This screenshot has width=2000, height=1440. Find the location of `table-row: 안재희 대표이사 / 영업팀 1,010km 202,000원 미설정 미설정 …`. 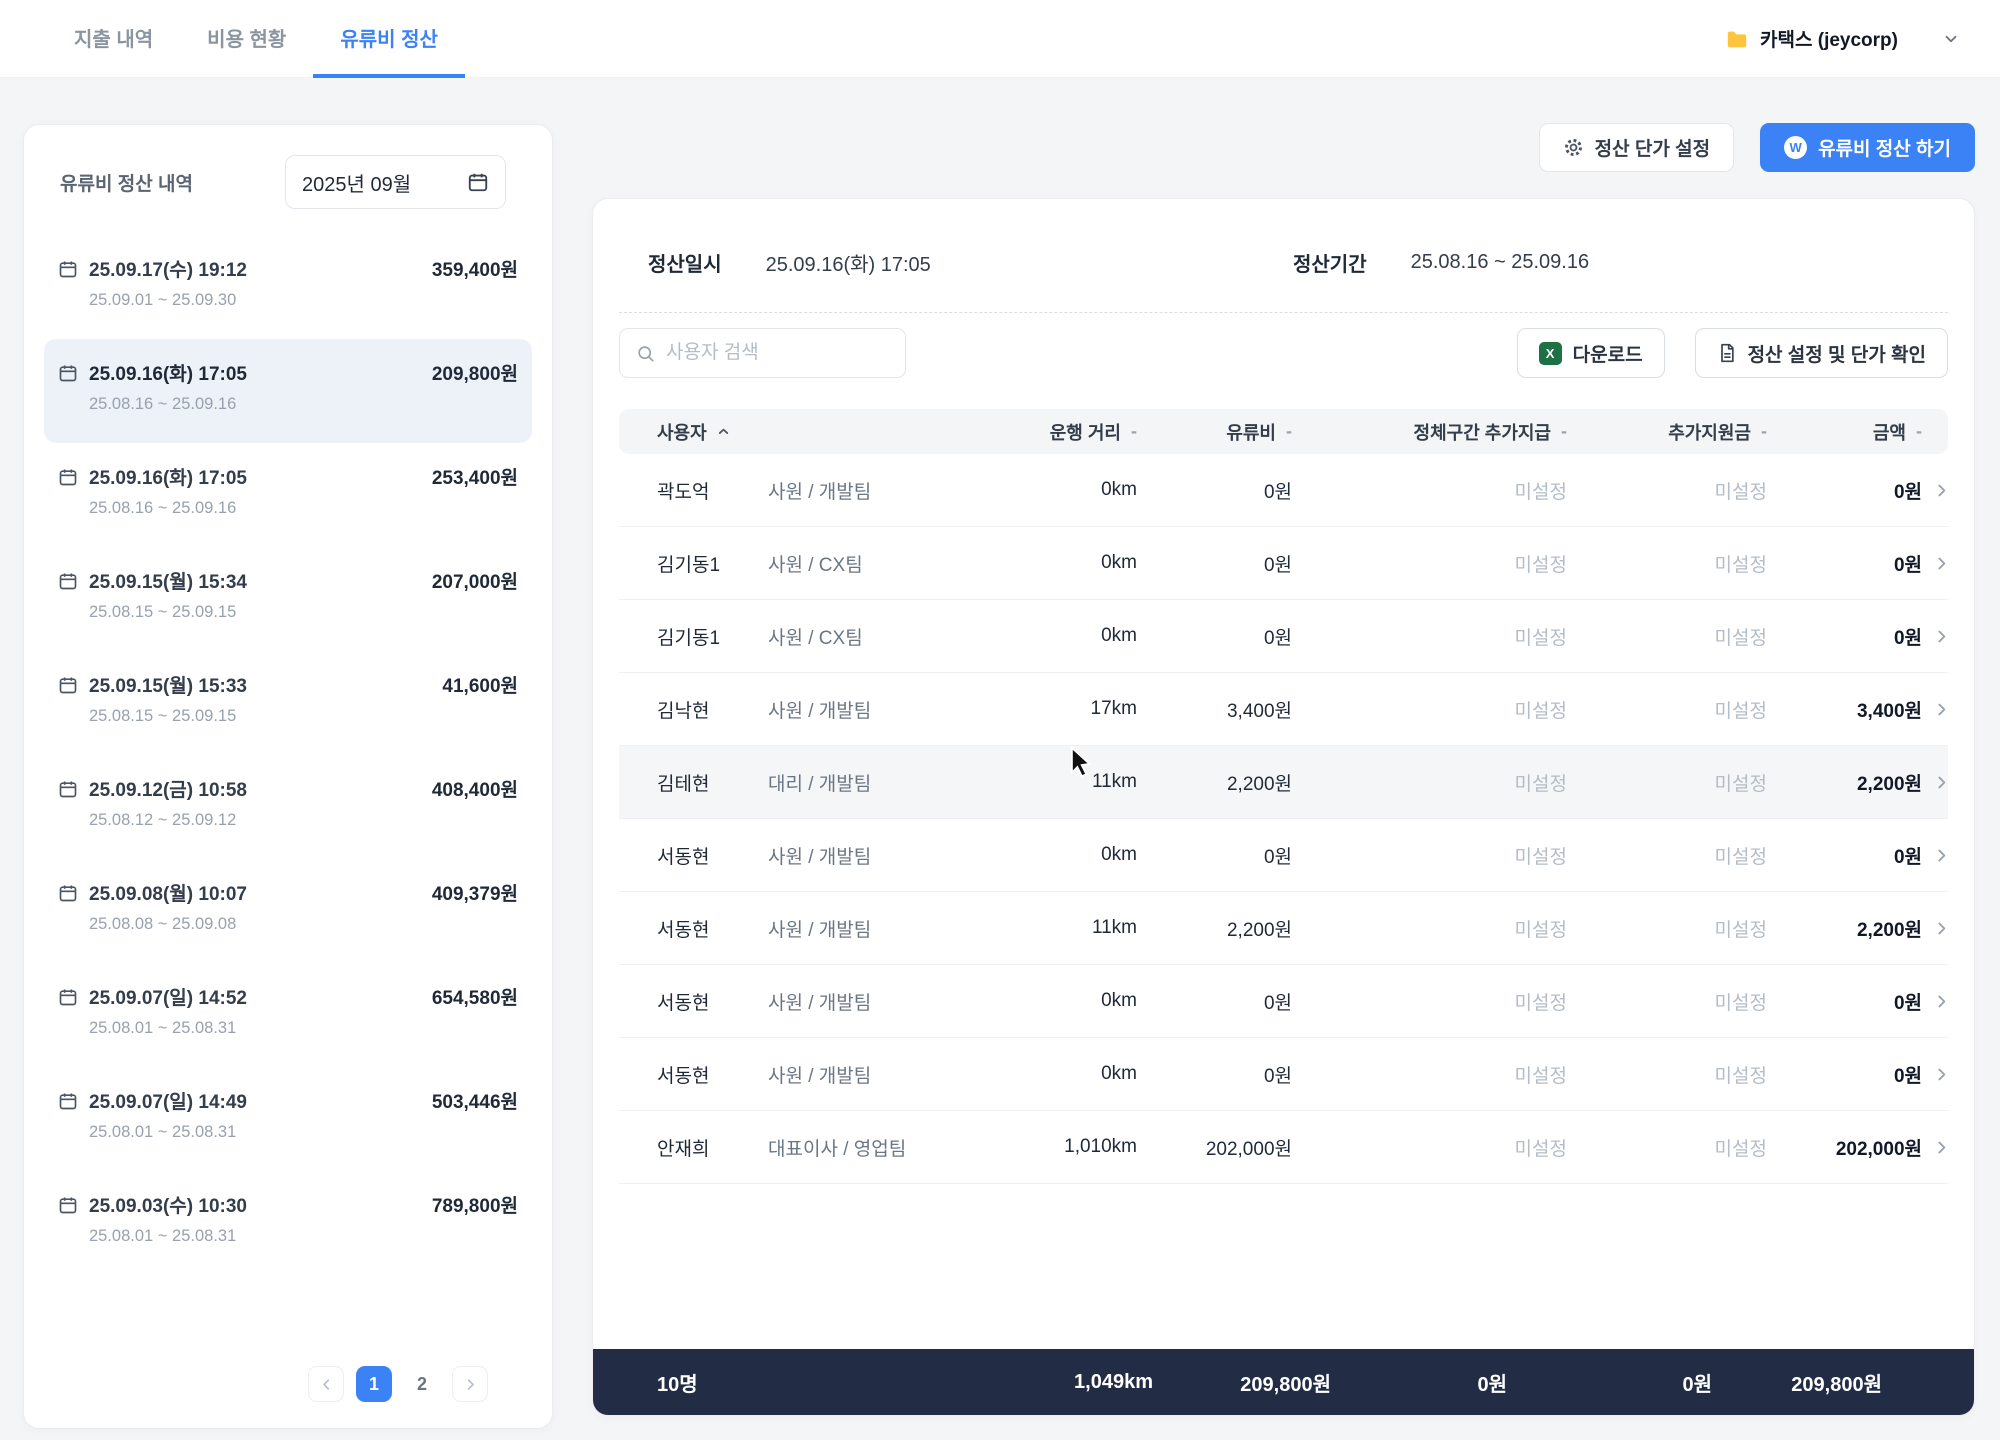

table-row: 안재희 대표이사 / 영업팀 1,010km 202,000원 미설정 미설정 … is located at coordinates (1283, 1147).